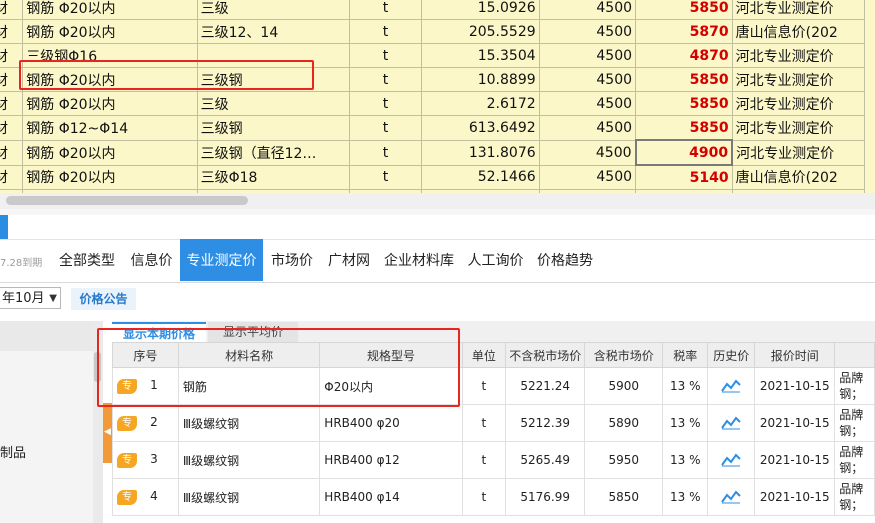 The height and width of the screenshot is (523, 875). I want to click on tab-market-price: 市场价, so click(292, 260).